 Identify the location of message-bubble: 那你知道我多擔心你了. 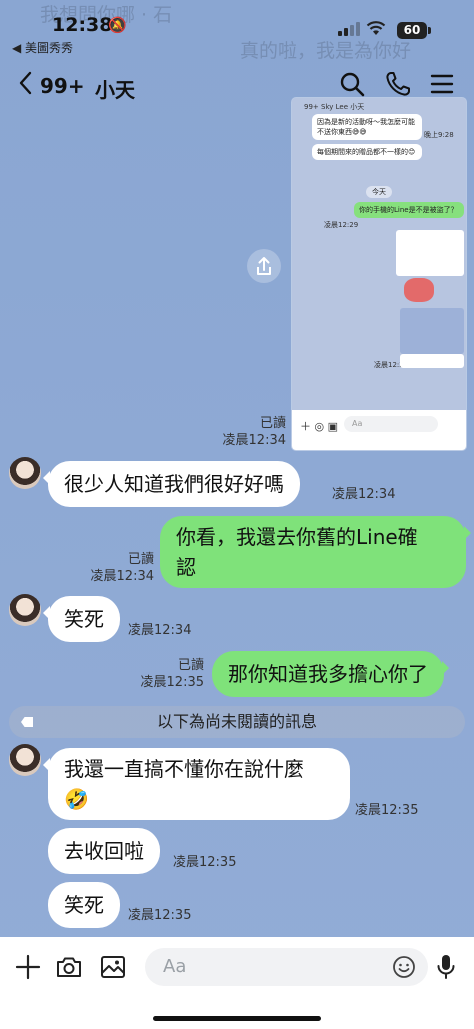
(330, 674).